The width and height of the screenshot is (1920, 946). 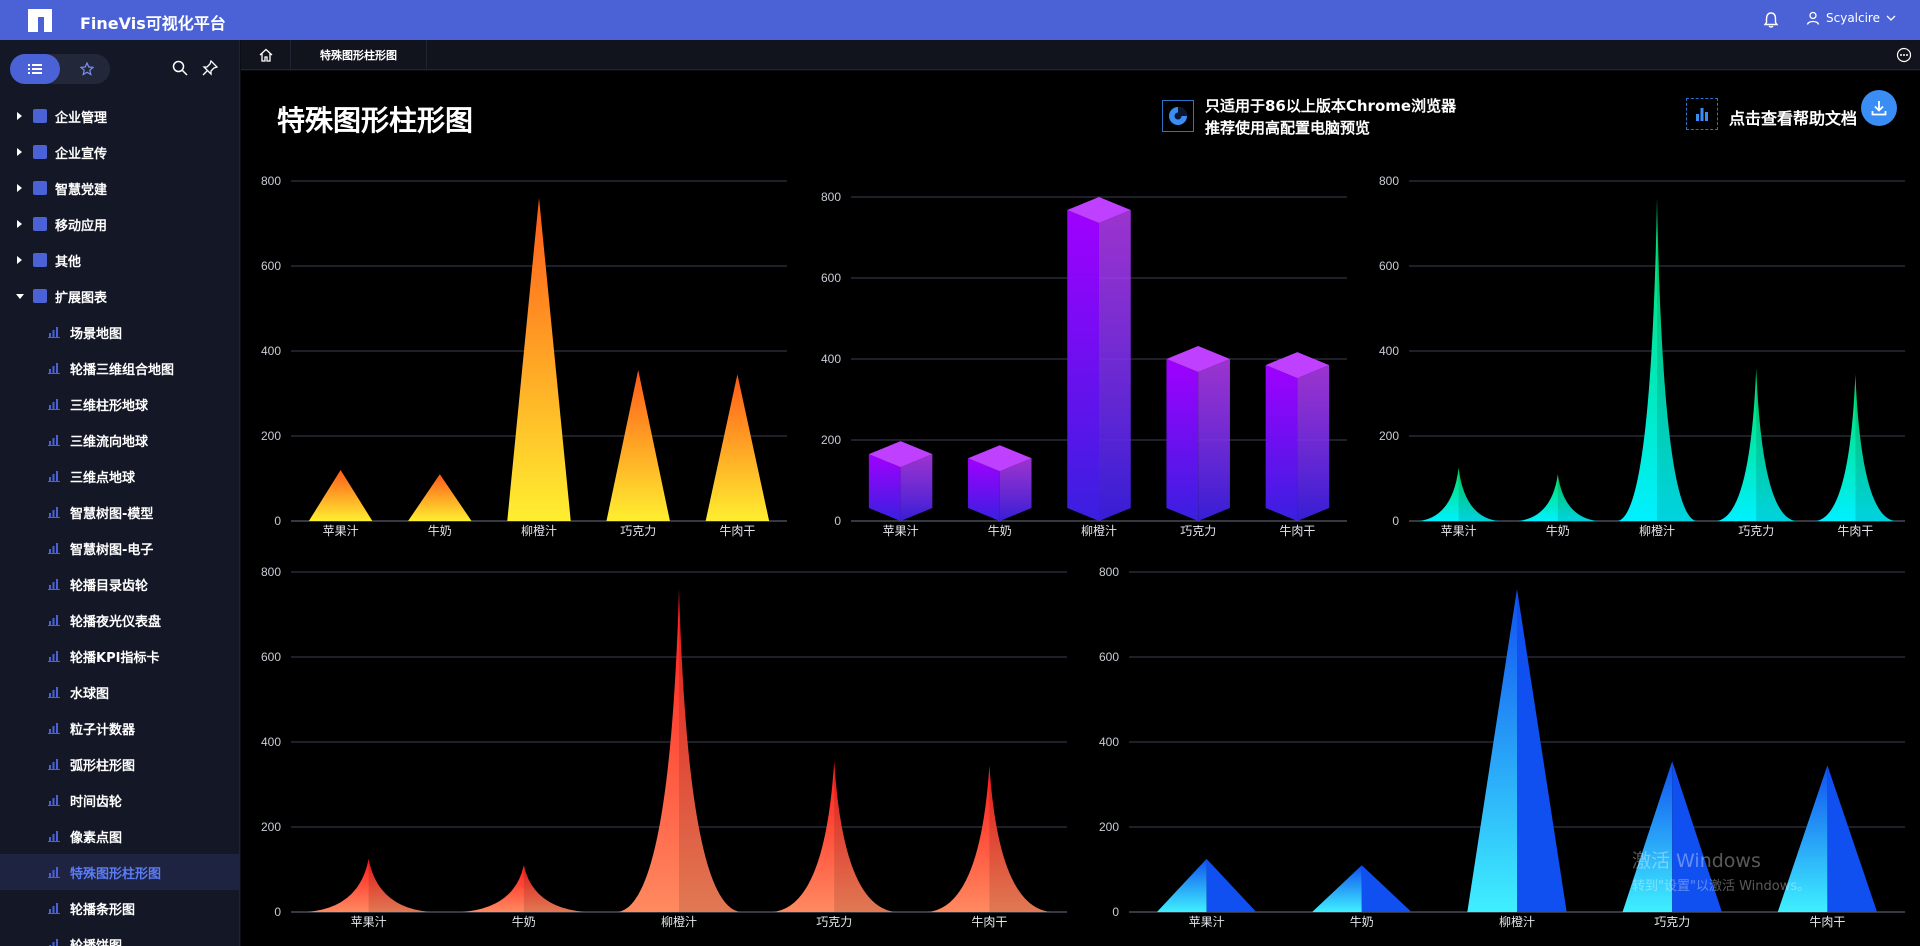 I want to click on sidebar-item: 轮播KPI指标卡, so click(x=119, y=656).